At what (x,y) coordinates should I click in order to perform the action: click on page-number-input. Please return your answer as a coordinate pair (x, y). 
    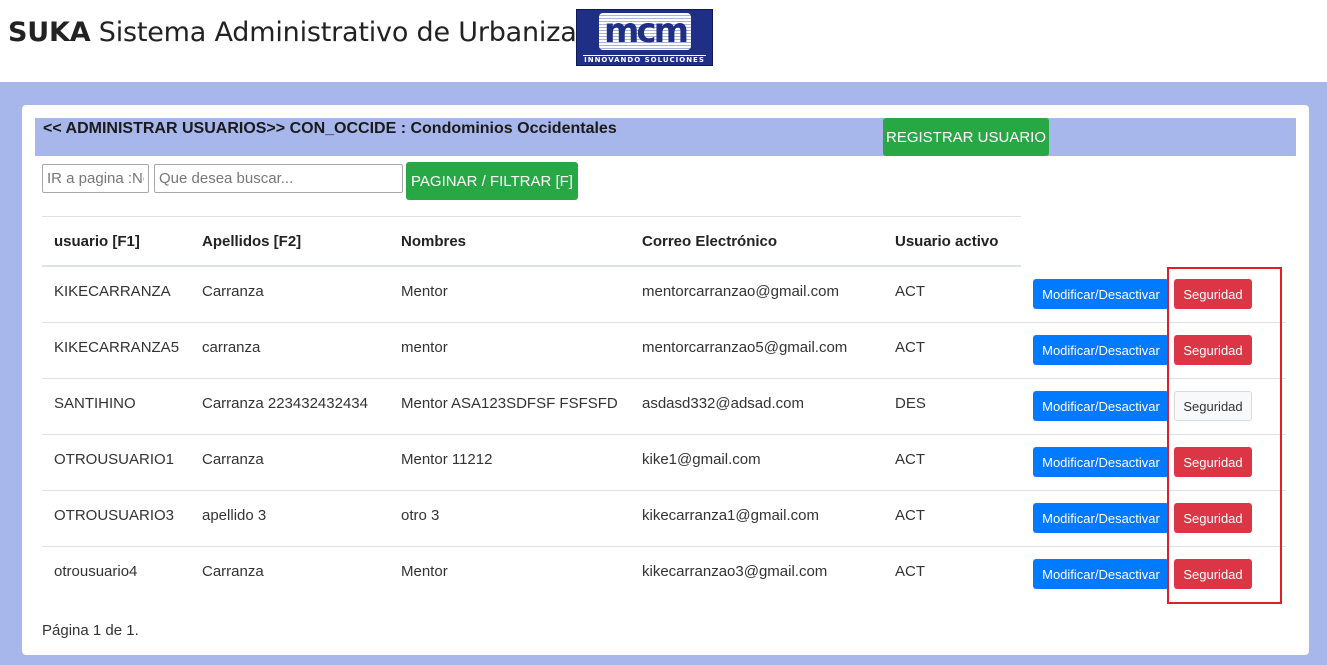
    Looking at the image, I should click on (95, 178).